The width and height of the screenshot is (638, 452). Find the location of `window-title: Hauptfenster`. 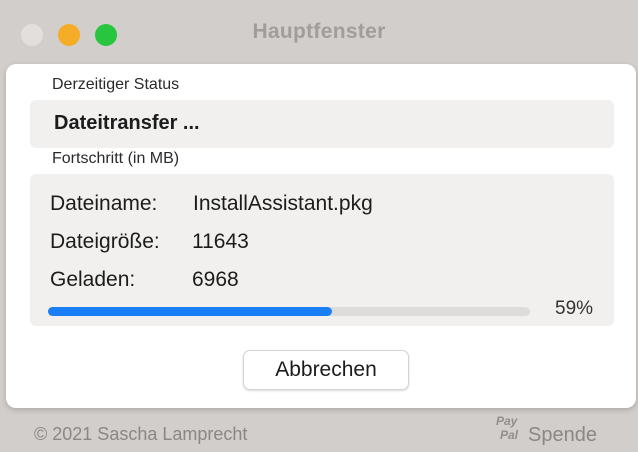

window-title: Hauptfenster is located at coordinates (319, 31).